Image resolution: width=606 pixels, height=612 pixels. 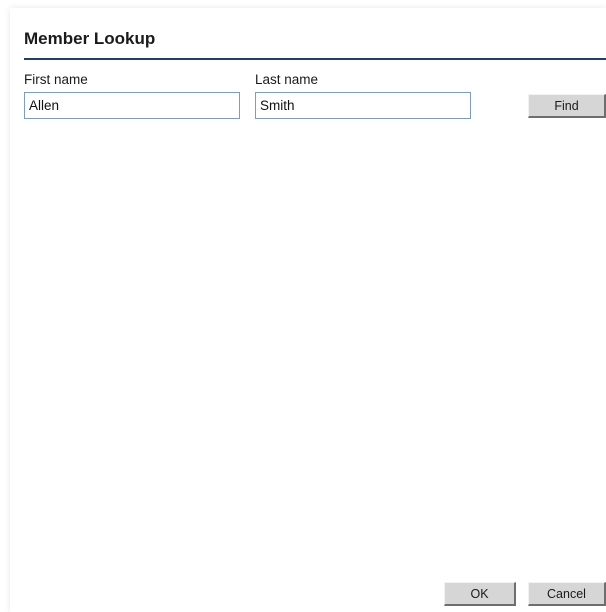 What do you see at coordinates (287, 79) in the screenshot?
I see `last-name-label: Last name` at bounding box center [287, 79].